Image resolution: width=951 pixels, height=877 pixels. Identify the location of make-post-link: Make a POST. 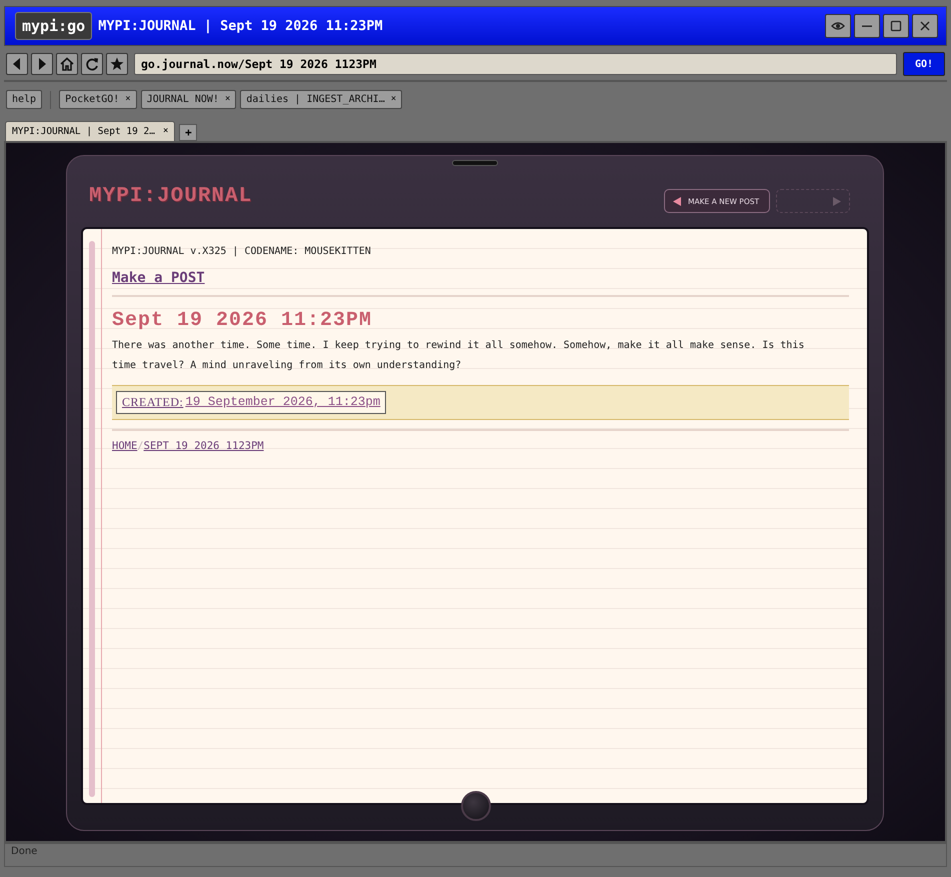
(158, 278).